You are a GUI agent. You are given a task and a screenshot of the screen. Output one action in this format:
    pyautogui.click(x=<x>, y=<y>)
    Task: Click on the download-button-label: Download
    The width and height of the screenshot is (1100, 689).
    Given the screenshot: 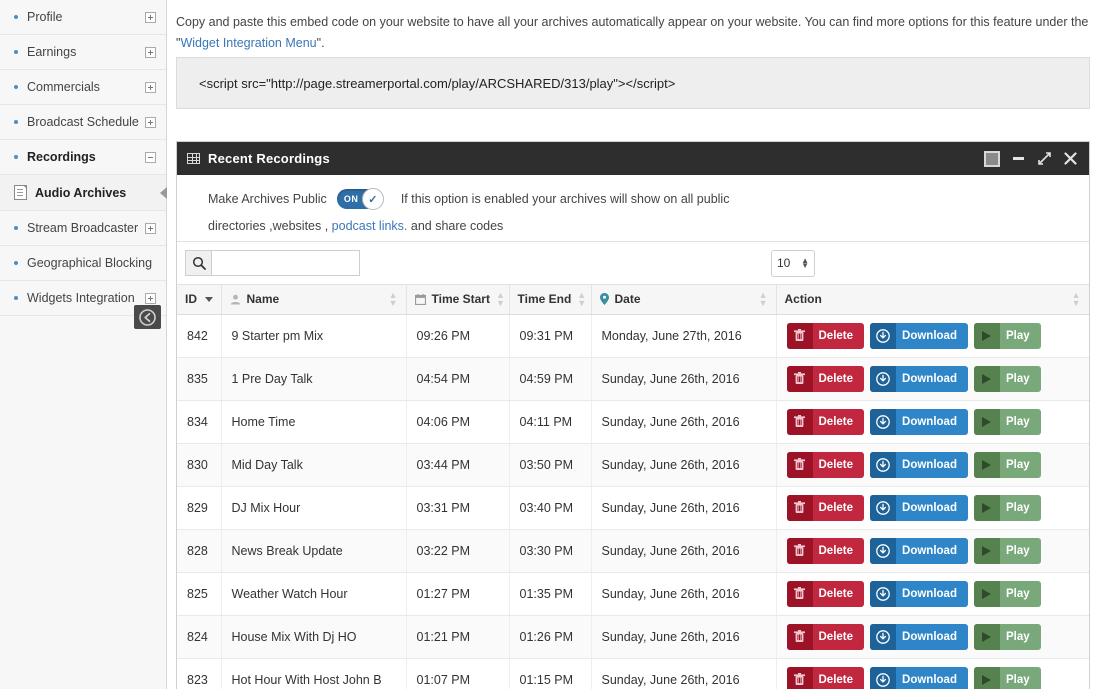 What is the action you would take?
    pyautogui.click(x=929, y=507)
    